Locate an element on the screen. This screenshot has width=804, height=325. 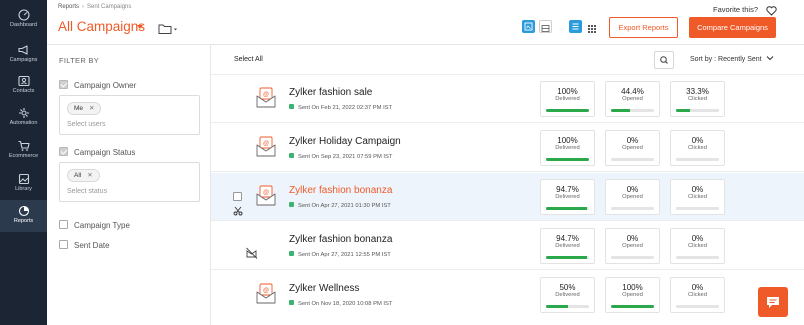
grid-view-toggle is located at coordinates (528, 26).